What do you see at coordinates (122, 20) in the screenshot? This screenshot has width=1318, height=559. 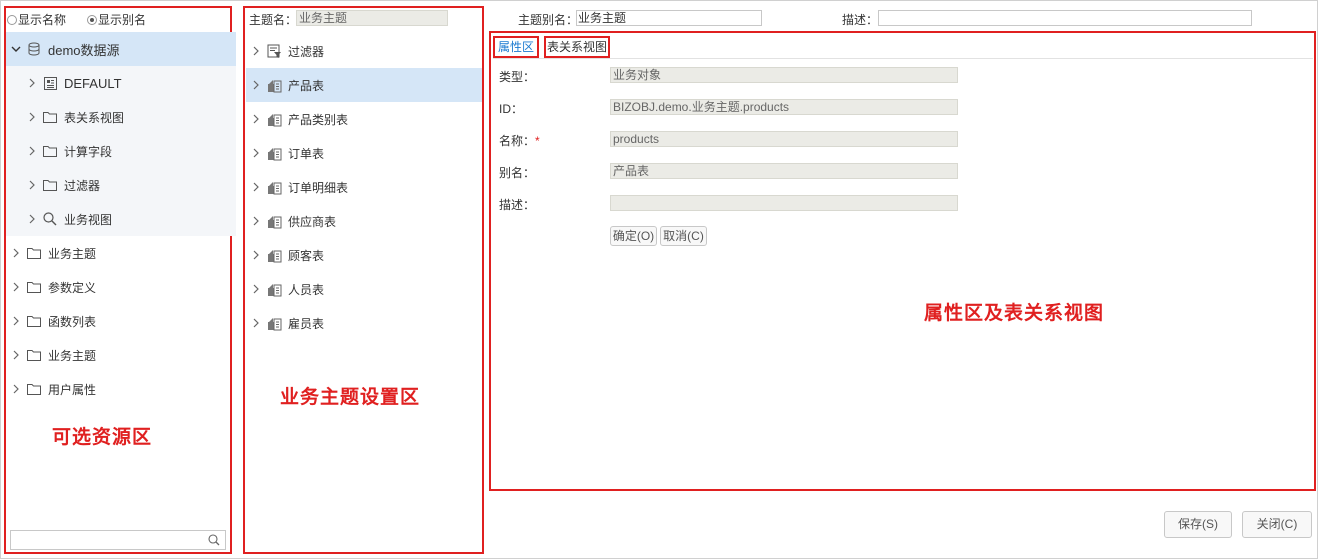 I see `radio-show-alias-label: 显示别名` at bounding box center [122, 20].